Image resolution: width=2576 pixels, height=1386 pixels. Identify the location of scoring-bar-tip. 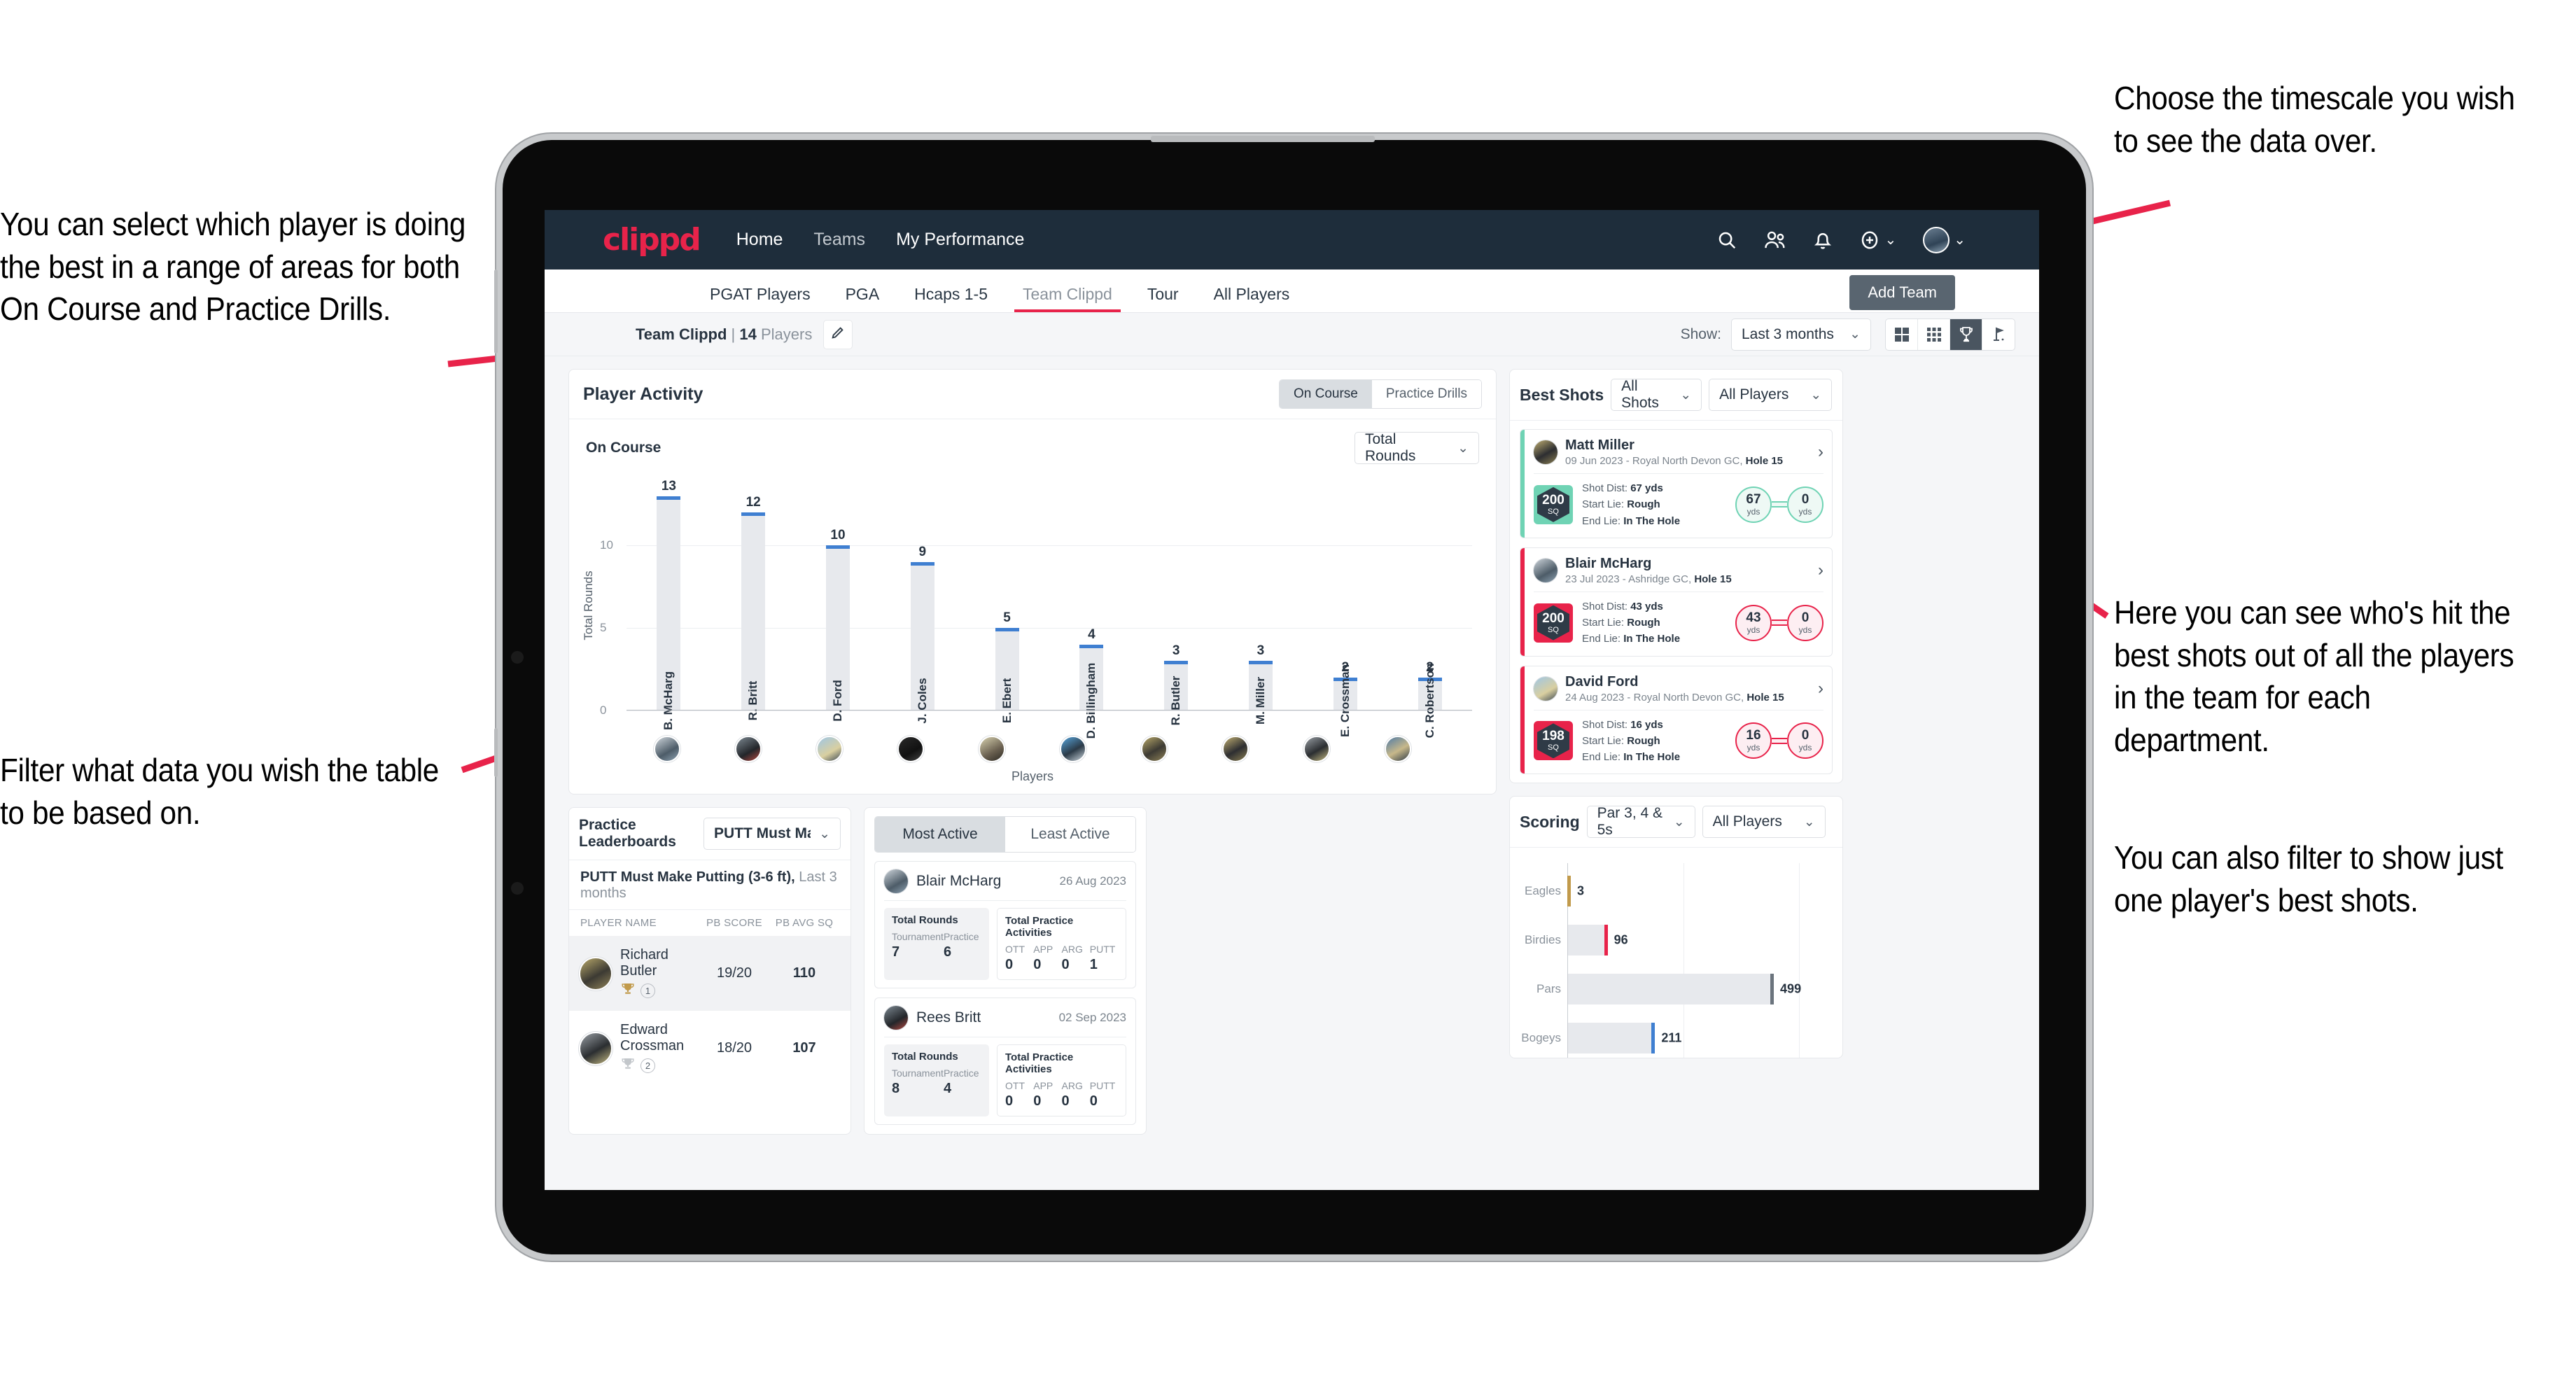
(1772, 989).